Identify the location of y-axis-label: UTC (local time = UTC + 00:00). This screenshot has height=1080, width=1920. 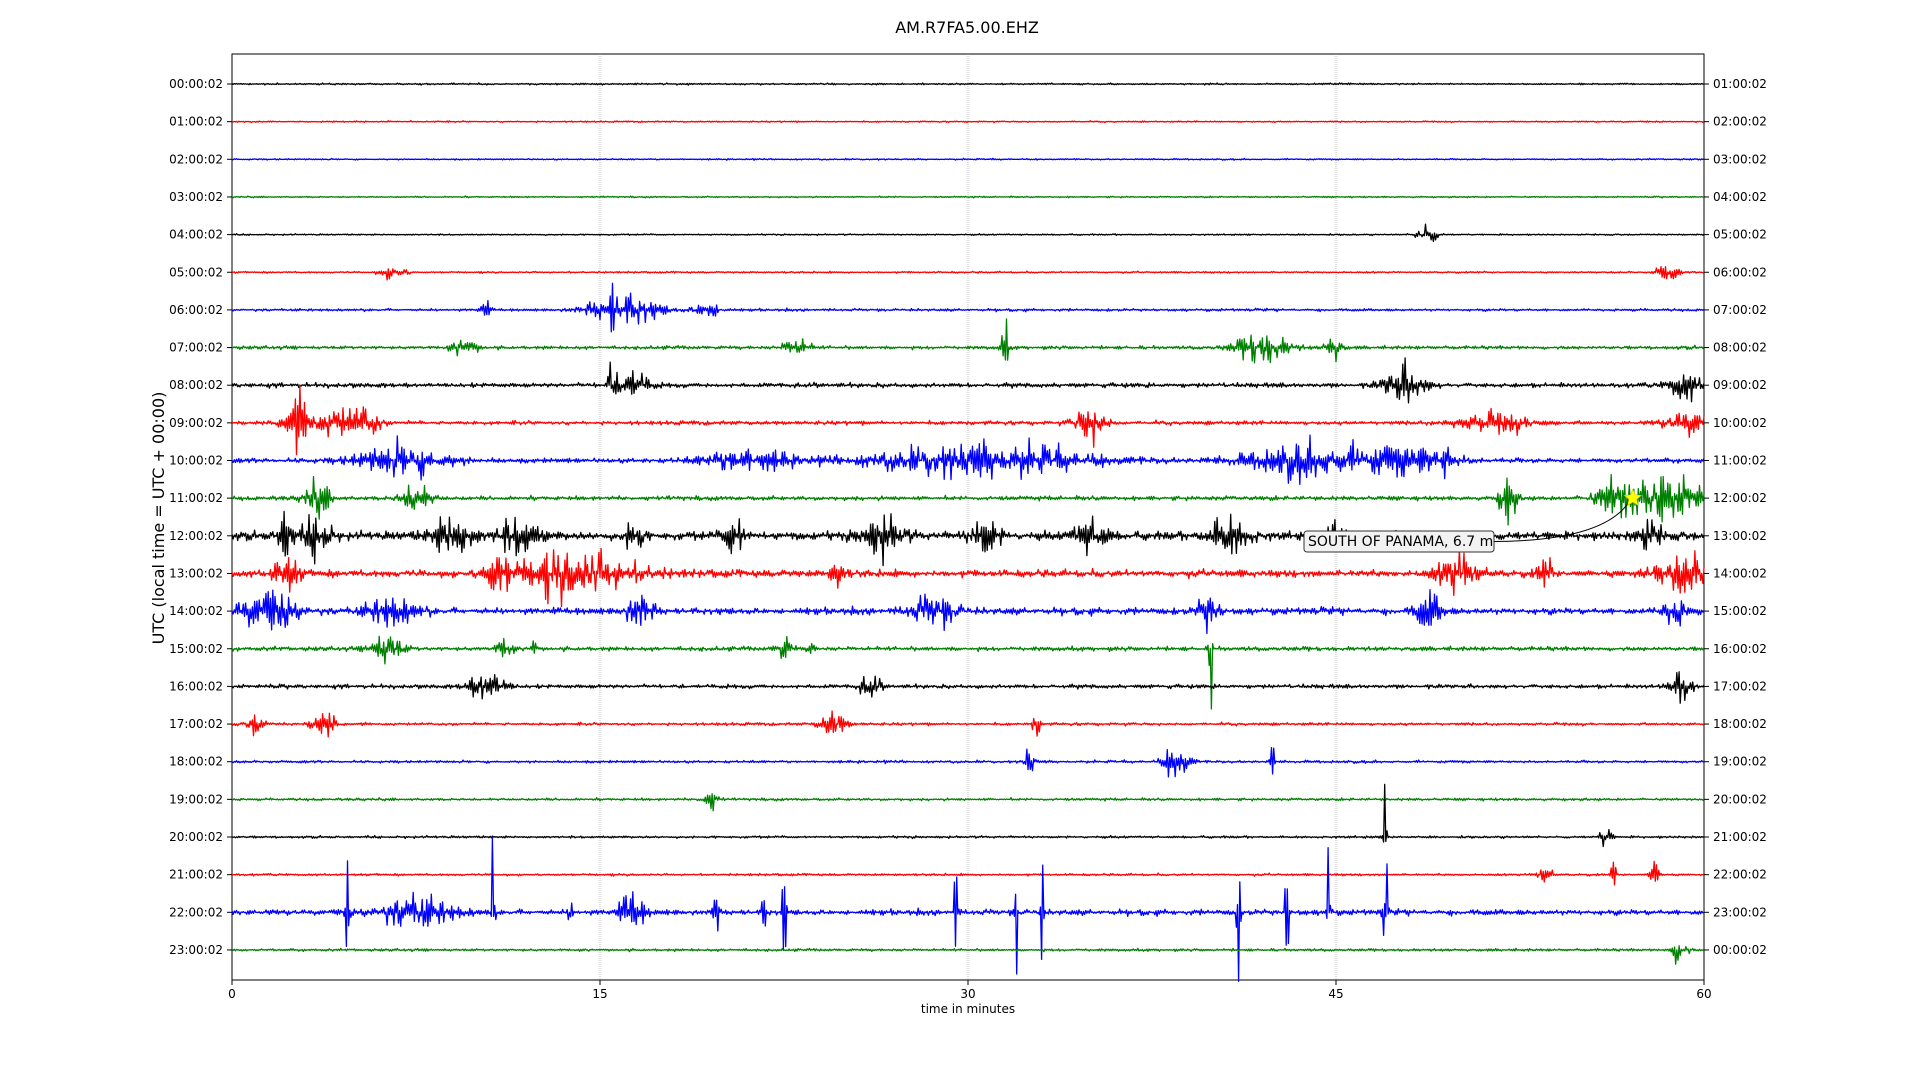
(158, 518).